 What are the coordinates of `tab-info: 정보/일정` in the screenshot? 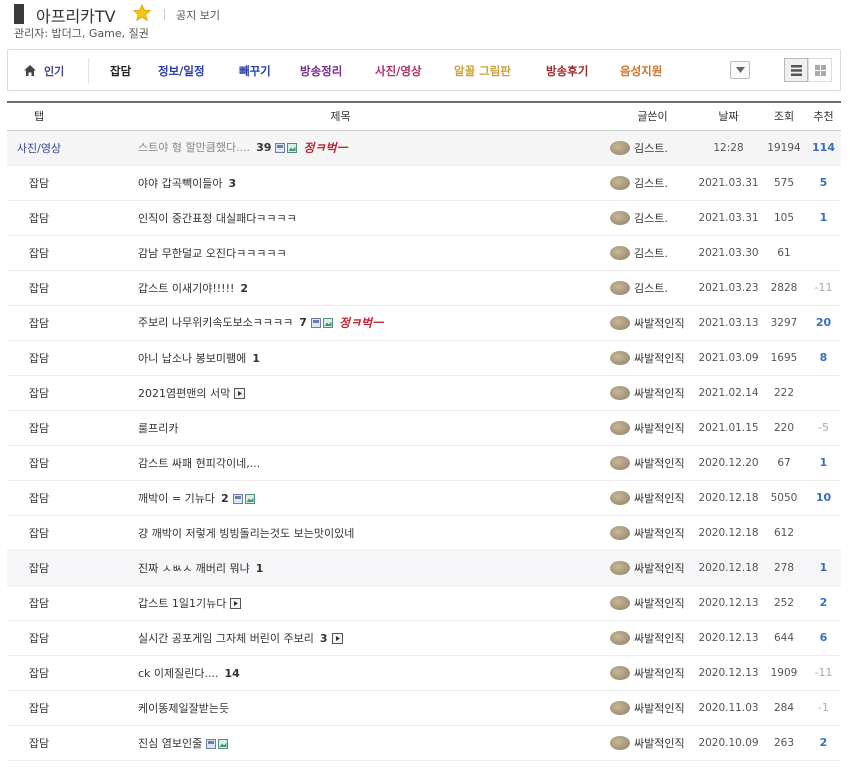 It's located at (181, 71).